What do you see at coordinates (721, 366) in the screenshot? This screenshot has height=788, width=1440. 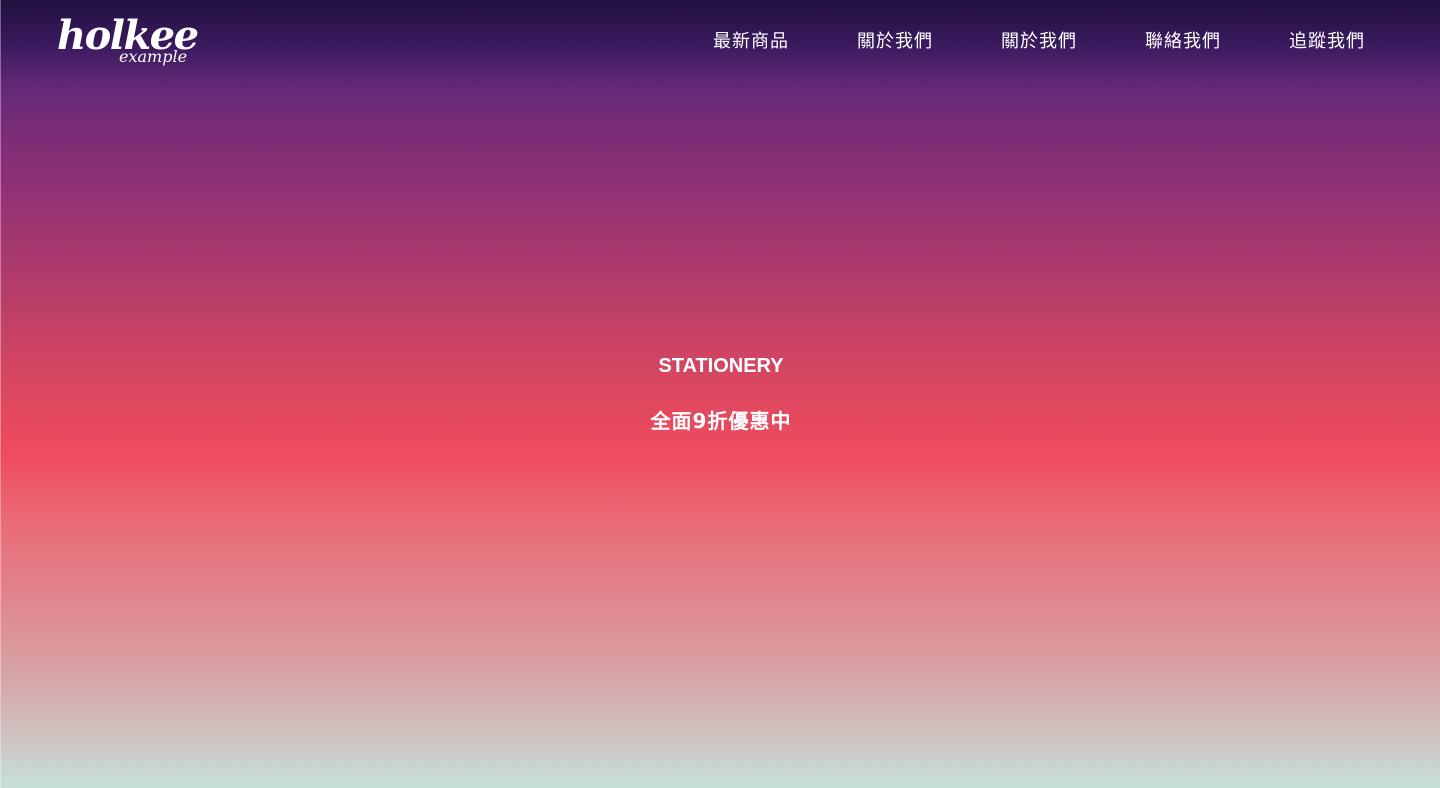 I see `hero-title: STATIONERY` at bounding box center [721, 366].